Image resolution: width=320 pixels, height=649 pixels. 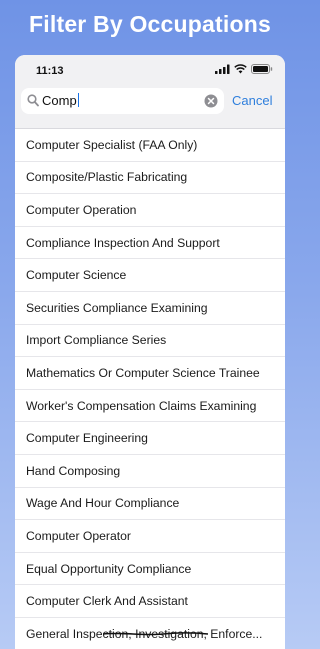 I want to click on list-item-label: Computer Engineering, so click(x=87, y=438).